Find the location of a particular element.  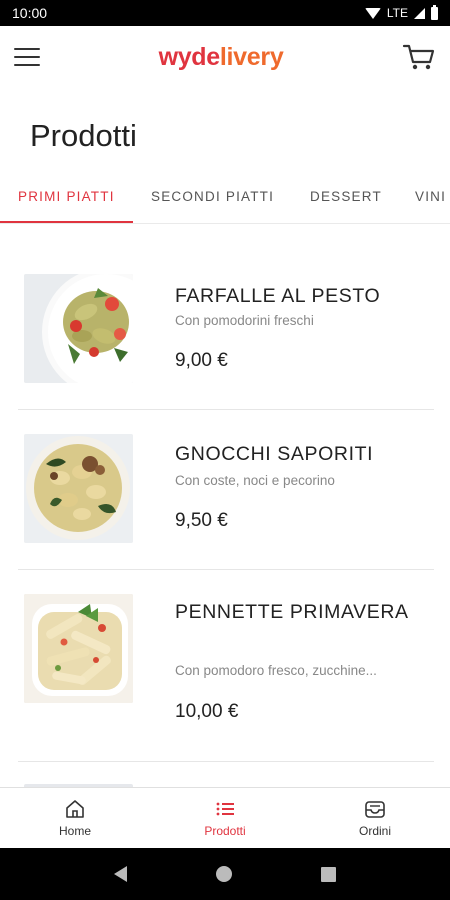

recent-apps-icon is located at coordinates (328, 874).